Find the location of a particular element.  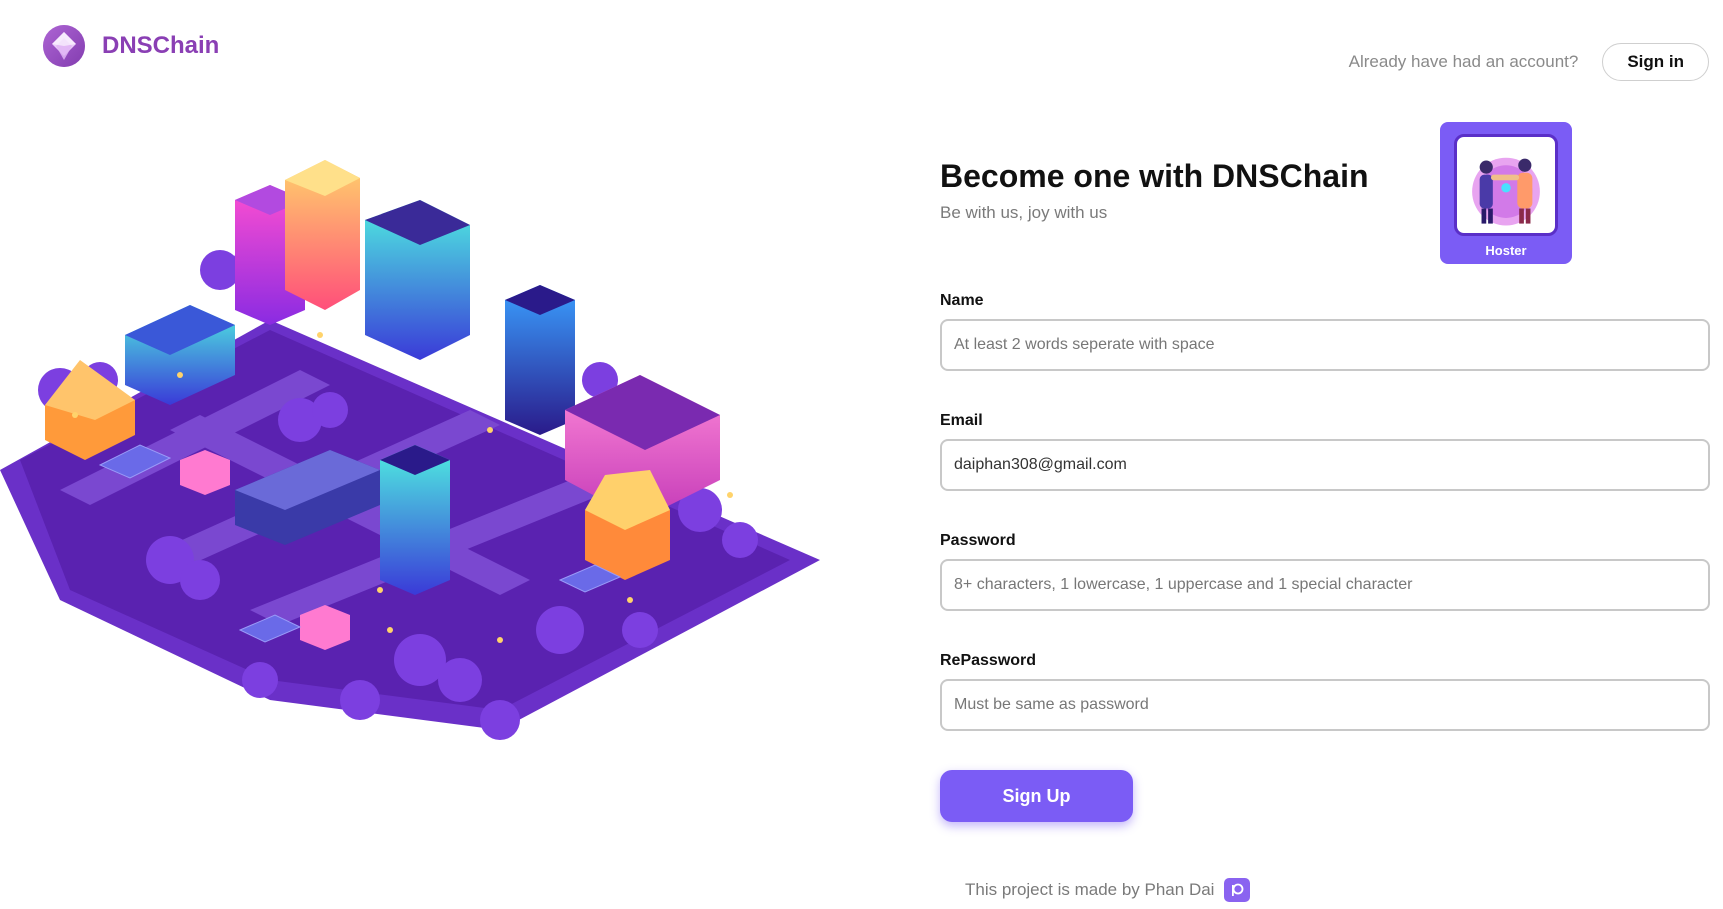

sign-in-button: Sign in is located at coordinates (1655, 62).